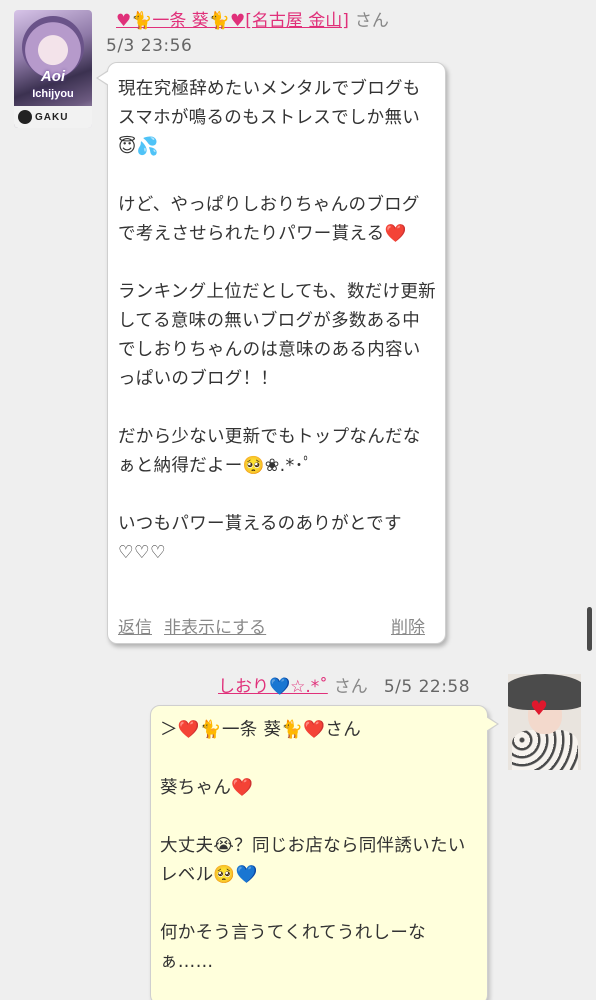  I want to click on comment-actions: 返信 非表示にする 削除, so click(271, 625).